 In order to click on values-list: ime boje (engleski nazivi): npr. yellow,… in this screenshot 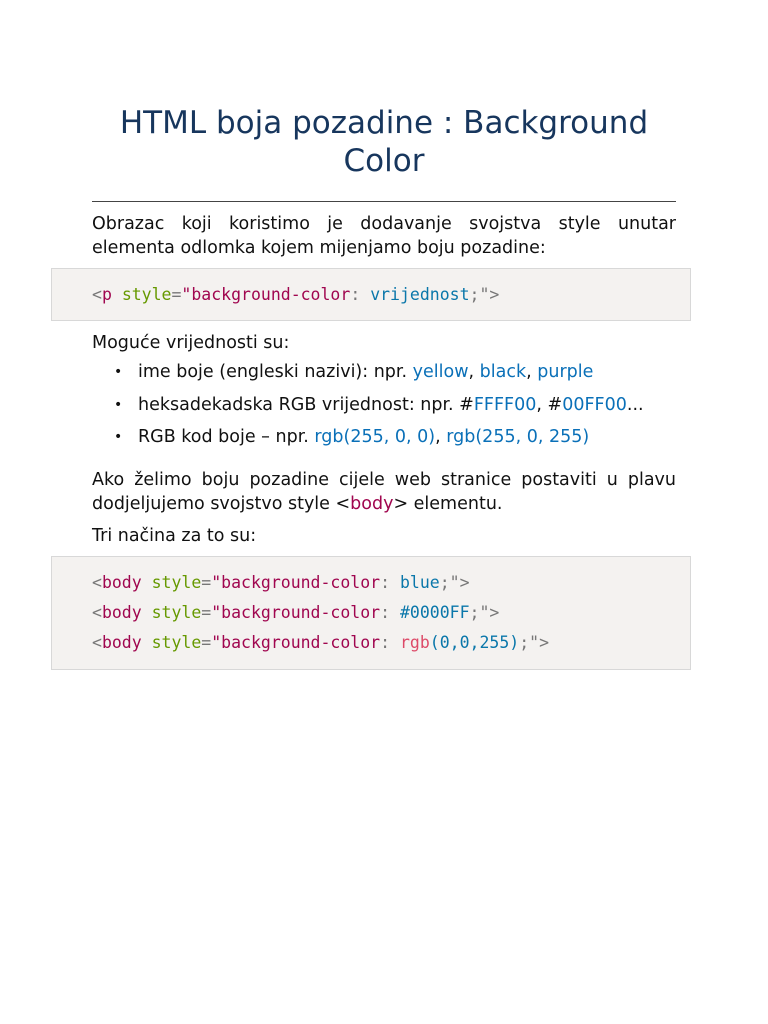, I will do `click(368, 409)`.